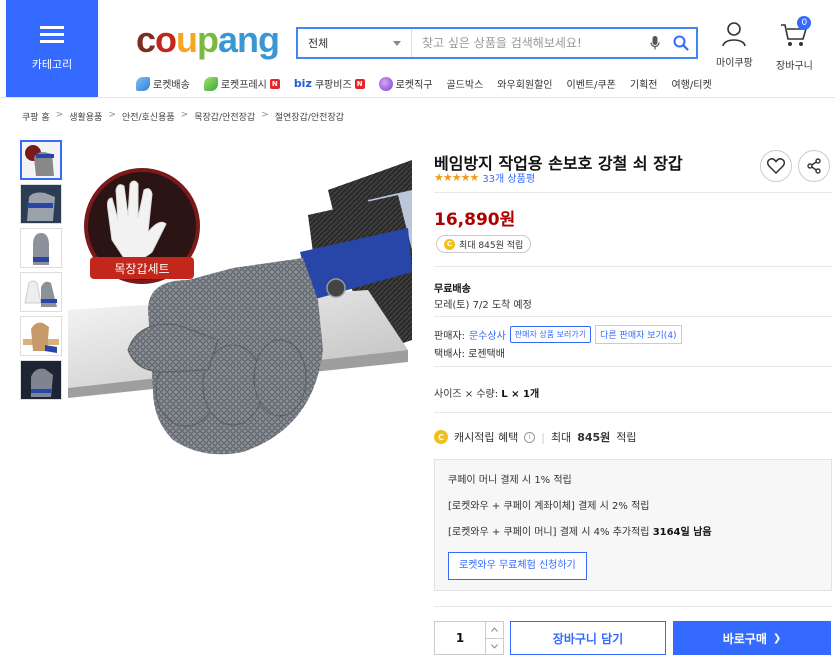 This screenshot has width=835, height=670. I want to click on reward-chip: C 최대 845원 적립, so click(484, 244).